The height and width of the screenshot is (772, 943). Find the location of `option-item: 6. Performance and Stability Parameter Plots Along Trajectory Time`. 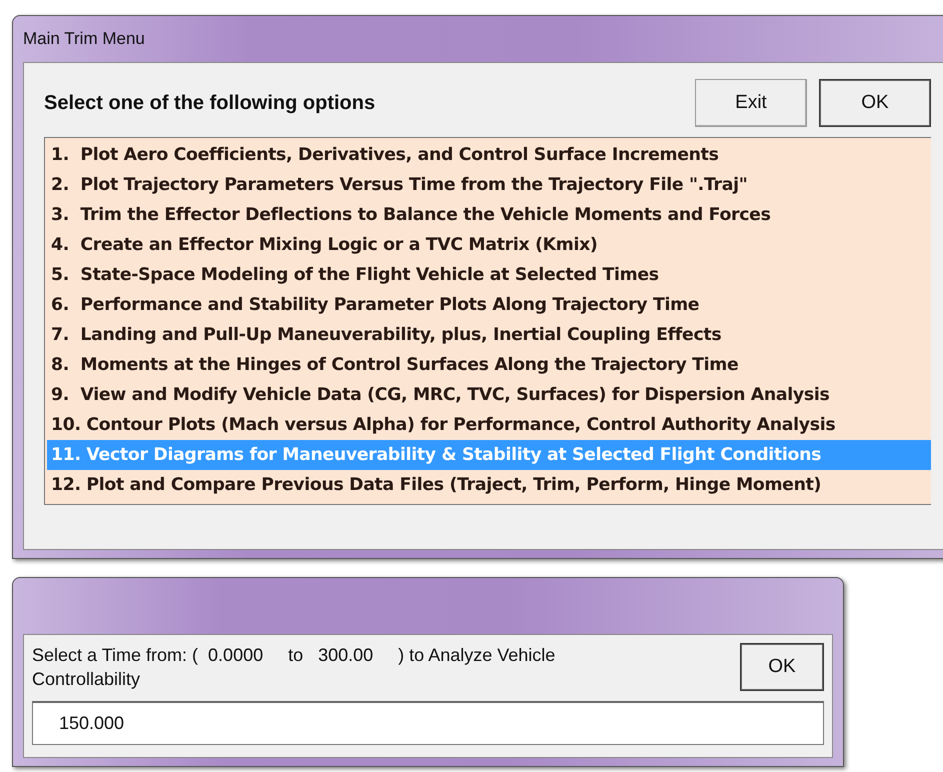

option-item: 6. Performance and Stability Parameter Plots Along Trajectory Time is located at coordinates (489, 305).